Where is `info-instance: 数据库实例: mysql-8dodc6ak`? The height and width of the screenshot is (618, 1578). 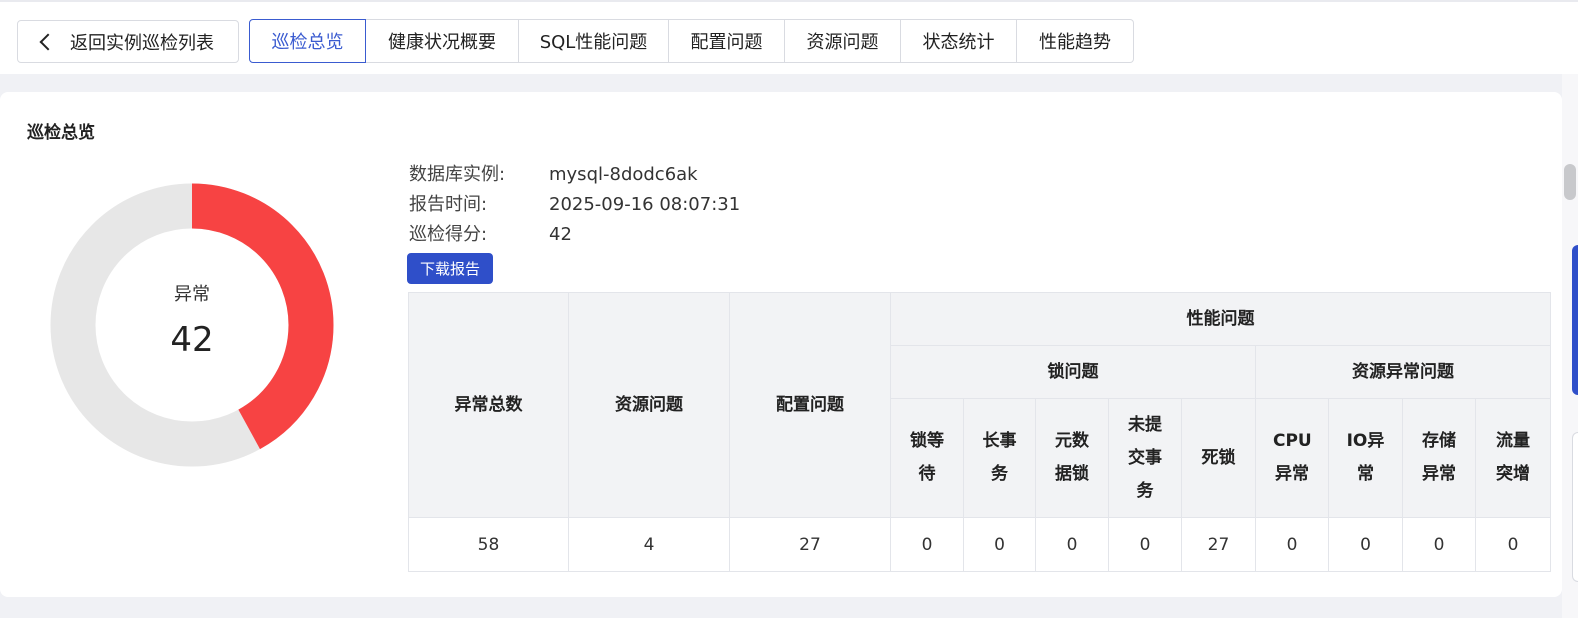 info-instance: 数据库实例: mysql-8dodc6ak is located at coordinates (553, 173).